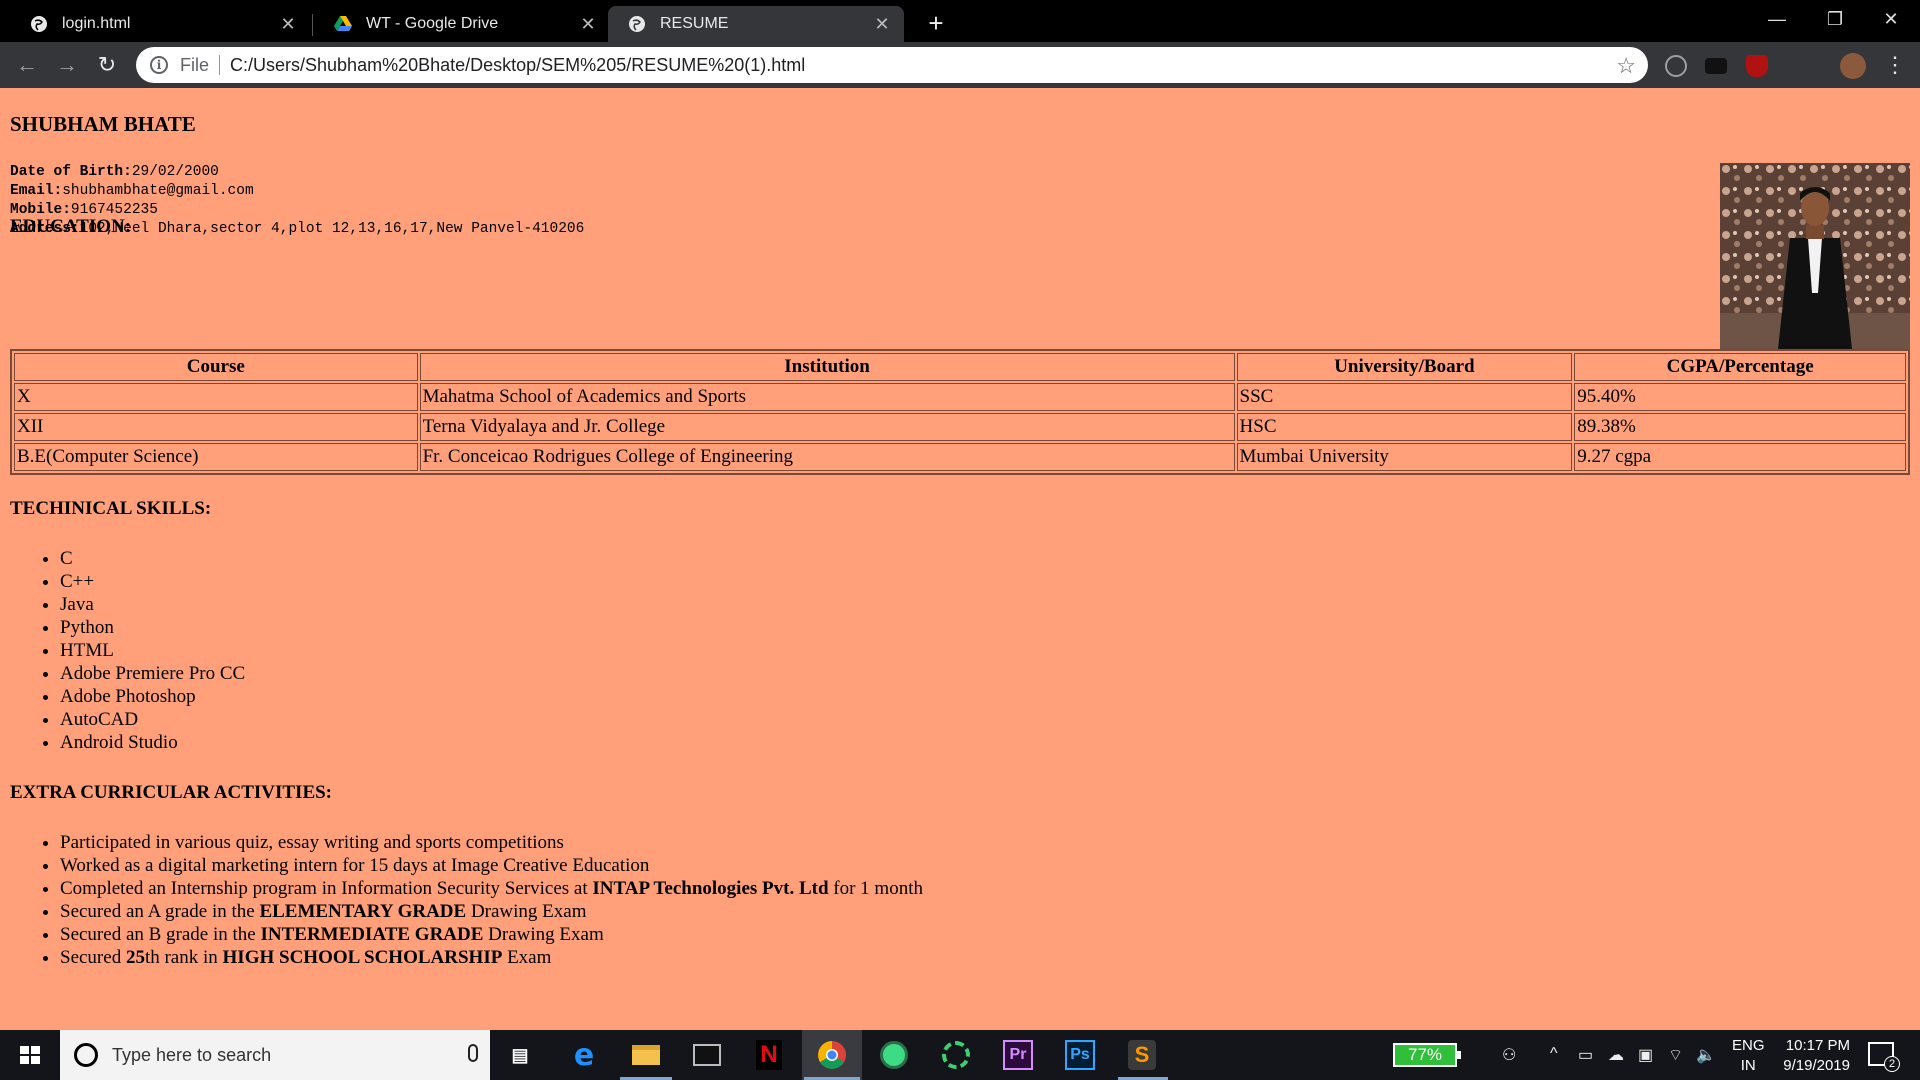 The height and width of the screenshot is (1080, 1920). What do you see at coordinates (1884, 1057) in the screenshot?
I see `notification-center-icon: 2` at bounding box center [1884, 1057].